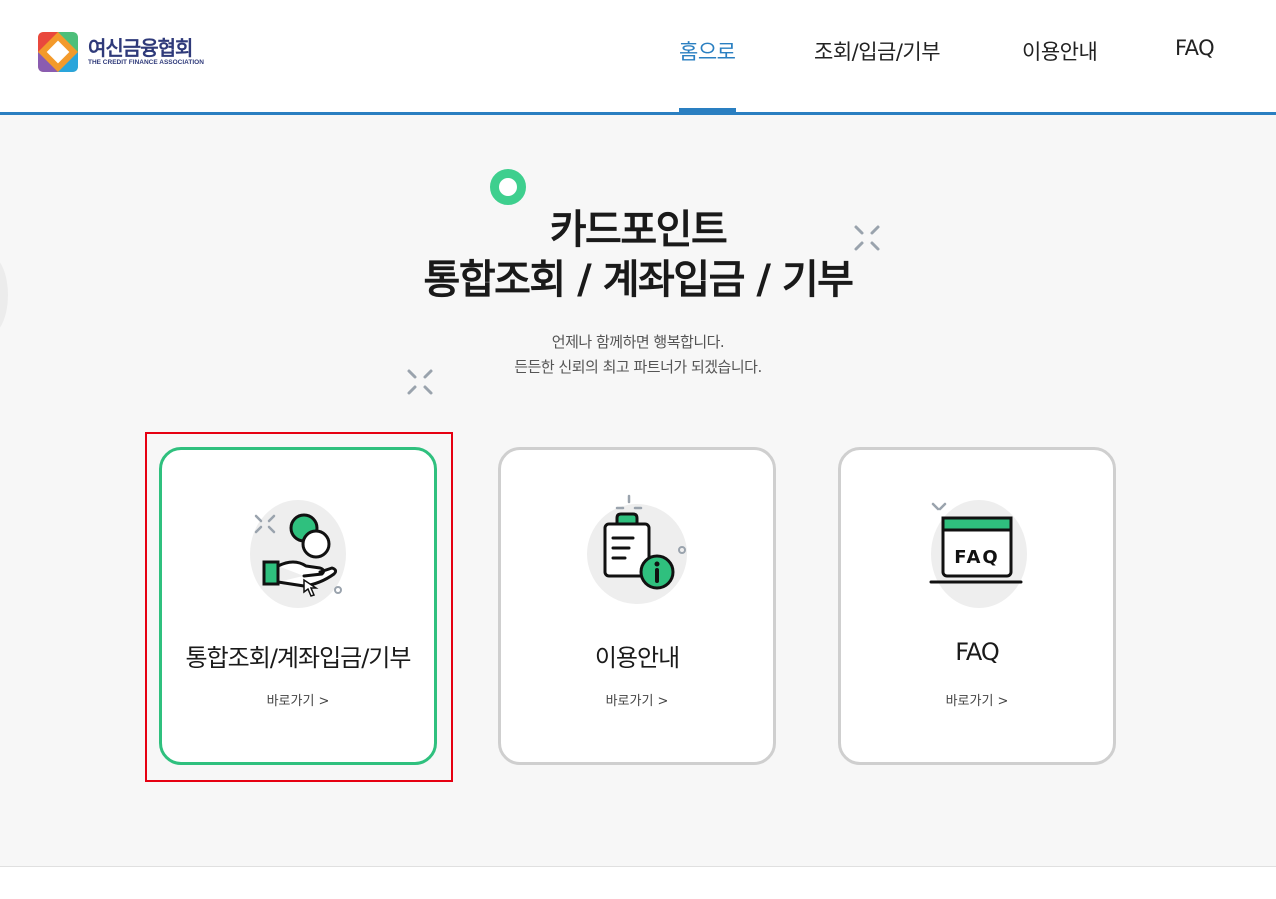 This screenshot has width=1276, height=899. What do you see at coordinates (638, 355) in the screenshot?
I see `hero-subtitle: 언제나 함께하면 행복합니다. 든든한 신뢰의 최고 파트너가 되겠습니다.` at bounding box center [638, 355].